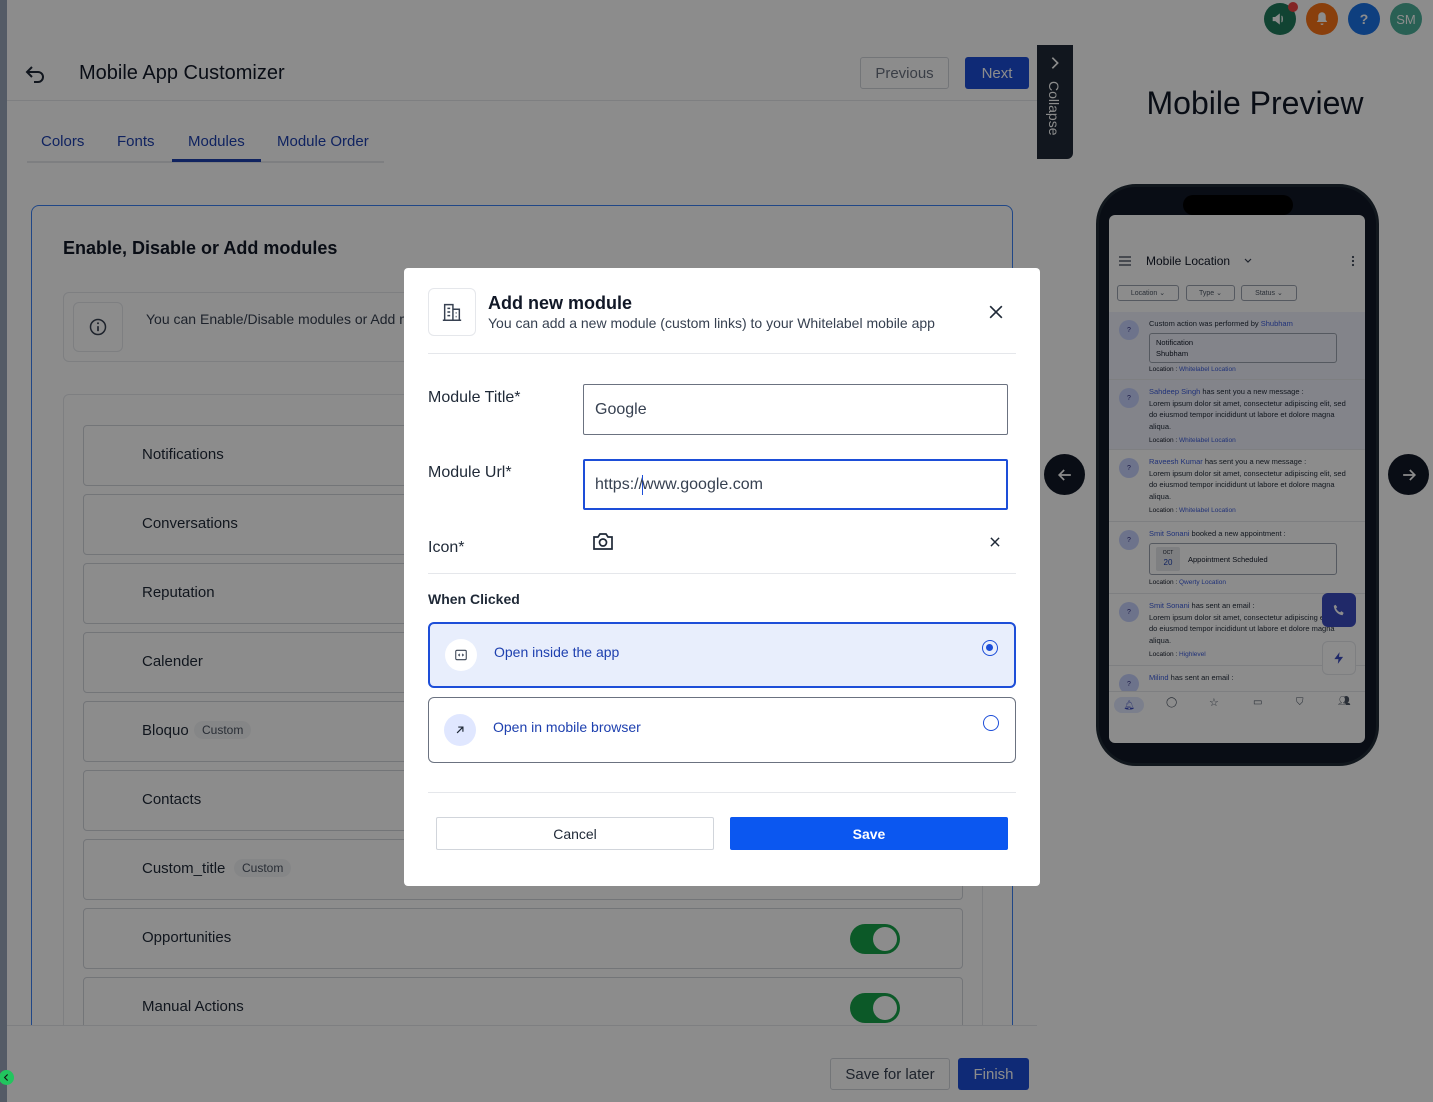  Describe the element at coordinates (869, 833) in the screenshot. I see `save-button: Save` at that location.